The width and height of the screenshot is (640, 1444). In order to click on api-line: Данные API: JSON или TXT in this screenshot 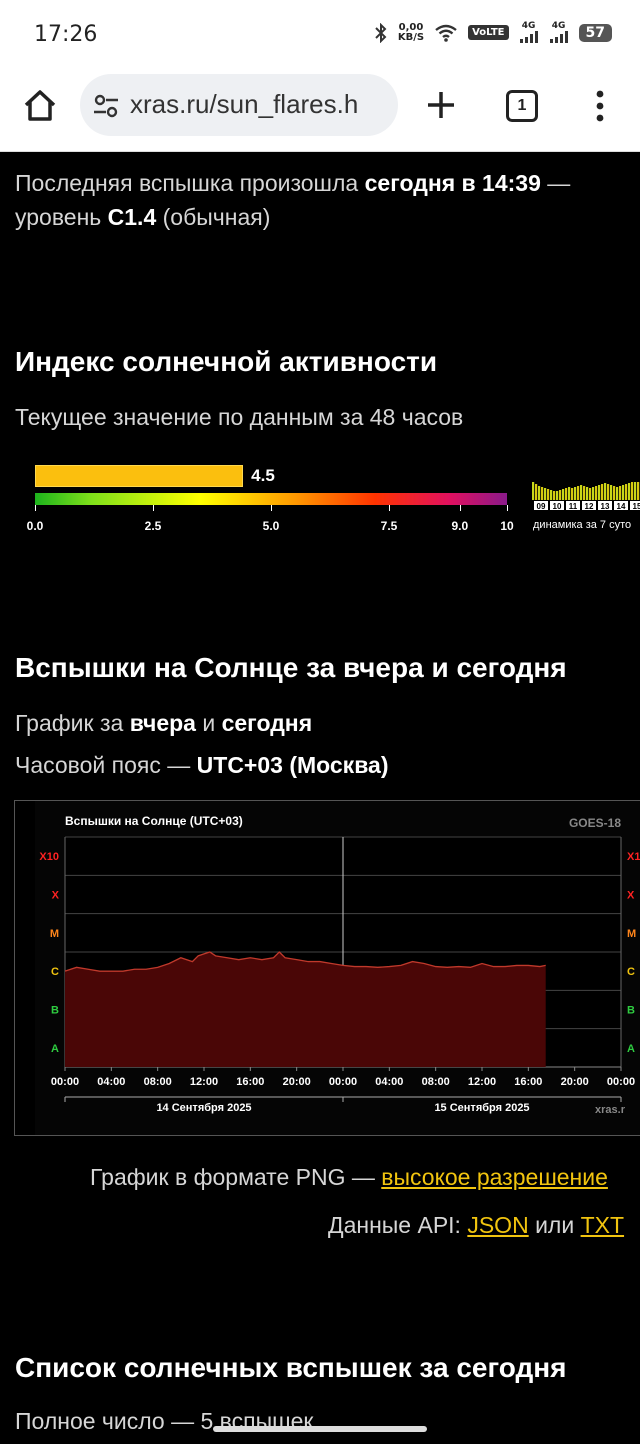, I will do `click(476, 1225)`.